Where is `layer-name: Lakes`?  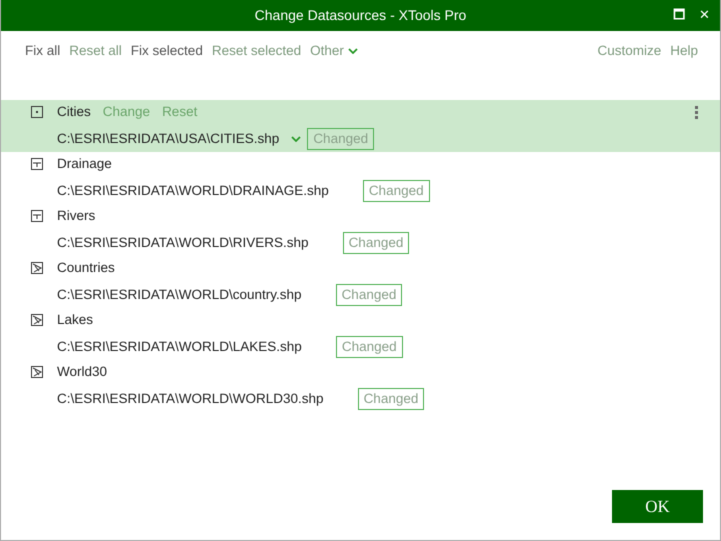 layer-name: Lakes is located at coordinates (75, 319).